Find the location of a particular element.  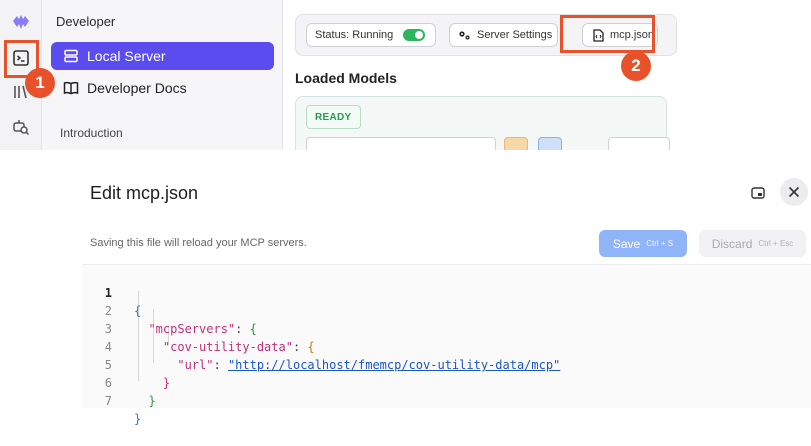

save-shortcut: Ctrl + S is located at coordinates (660, 243).